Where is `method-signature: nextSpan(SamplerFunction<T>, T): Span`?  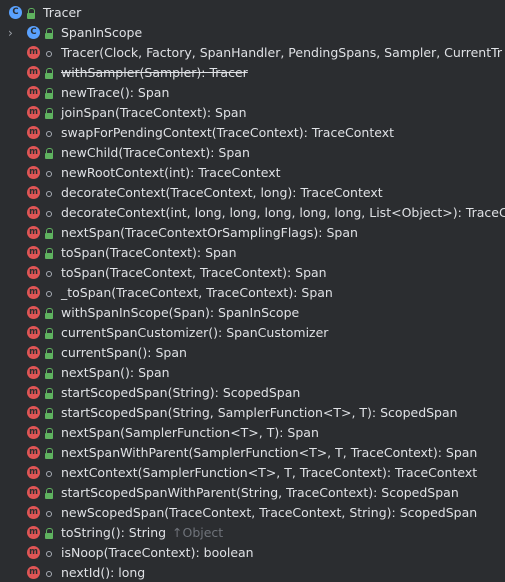 method-signature: nextSpan(SamplerFunction<T>, T): Span is located at coordinates (190, 432).